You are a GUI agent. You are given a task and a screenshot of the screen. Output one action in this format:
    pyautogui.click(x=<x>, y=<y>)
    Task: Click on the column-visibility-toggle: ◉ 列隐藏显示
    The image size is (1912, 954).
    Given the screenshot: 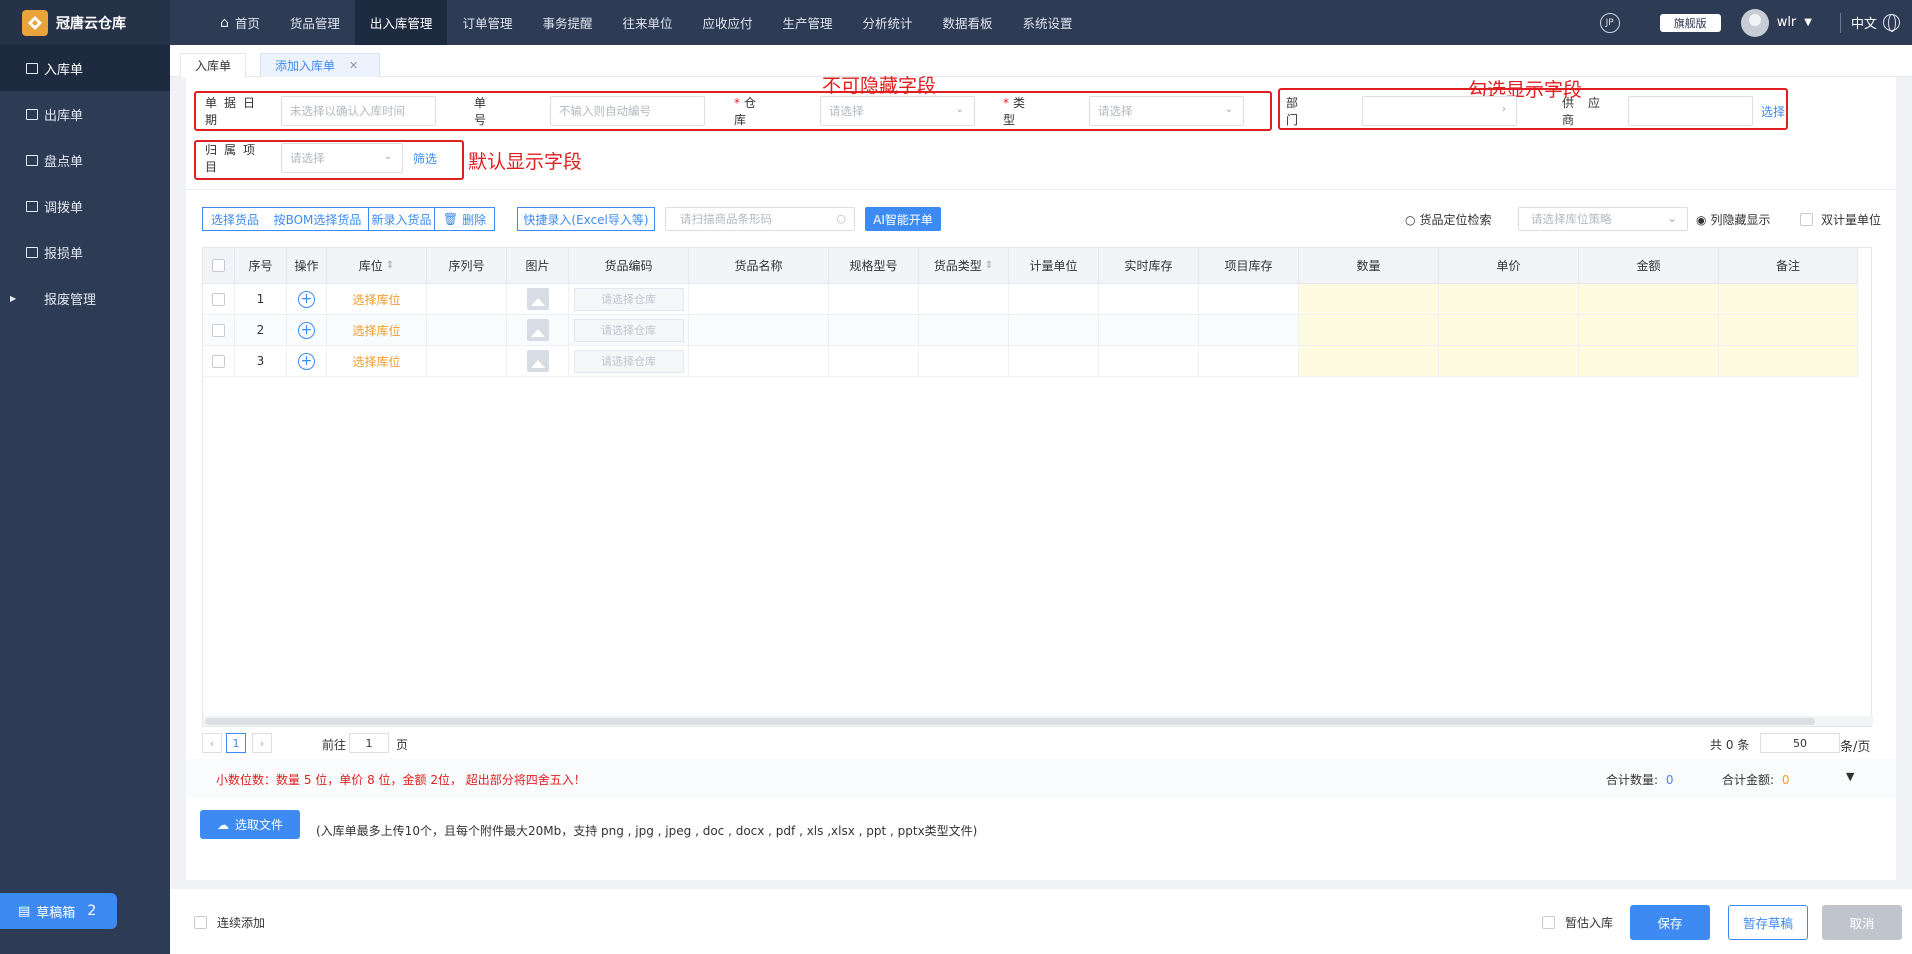 What is the action you would take?
    pyautogui.click(x=1733, y=219)
    